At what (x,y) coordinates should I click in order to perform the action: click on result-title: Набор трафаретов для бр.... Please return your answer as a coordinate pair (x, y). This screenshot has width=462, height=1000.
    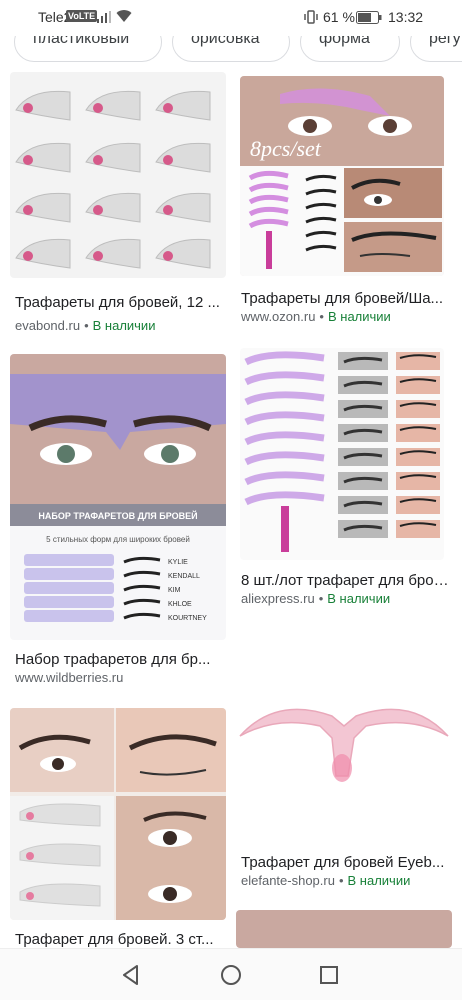
    Looking at the image, I should click on (119, 659).